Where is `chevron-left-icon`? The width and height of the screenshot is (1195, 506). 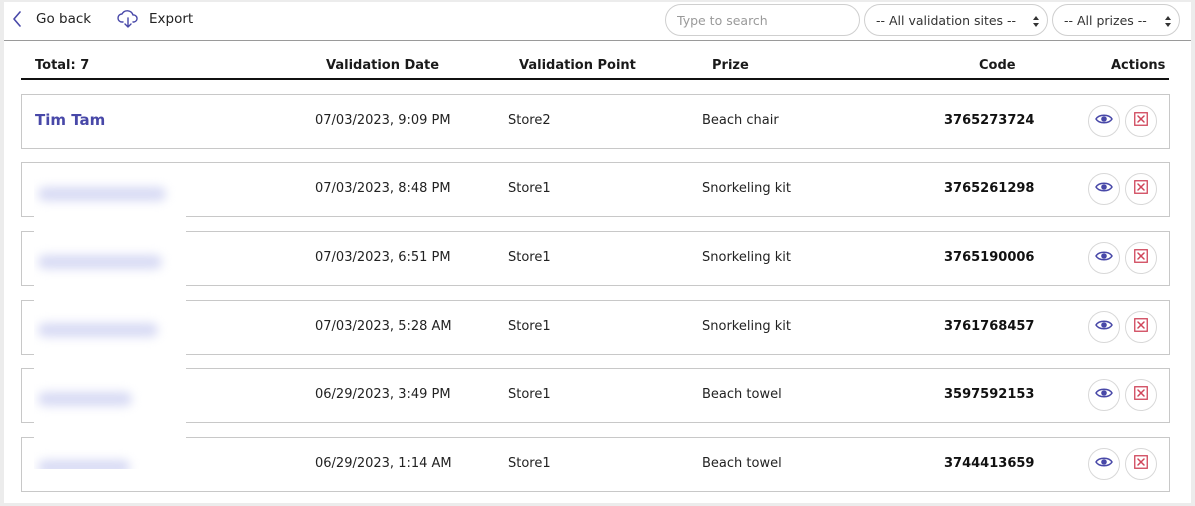
chevron-left-icon is located at coordinates (17, 19).